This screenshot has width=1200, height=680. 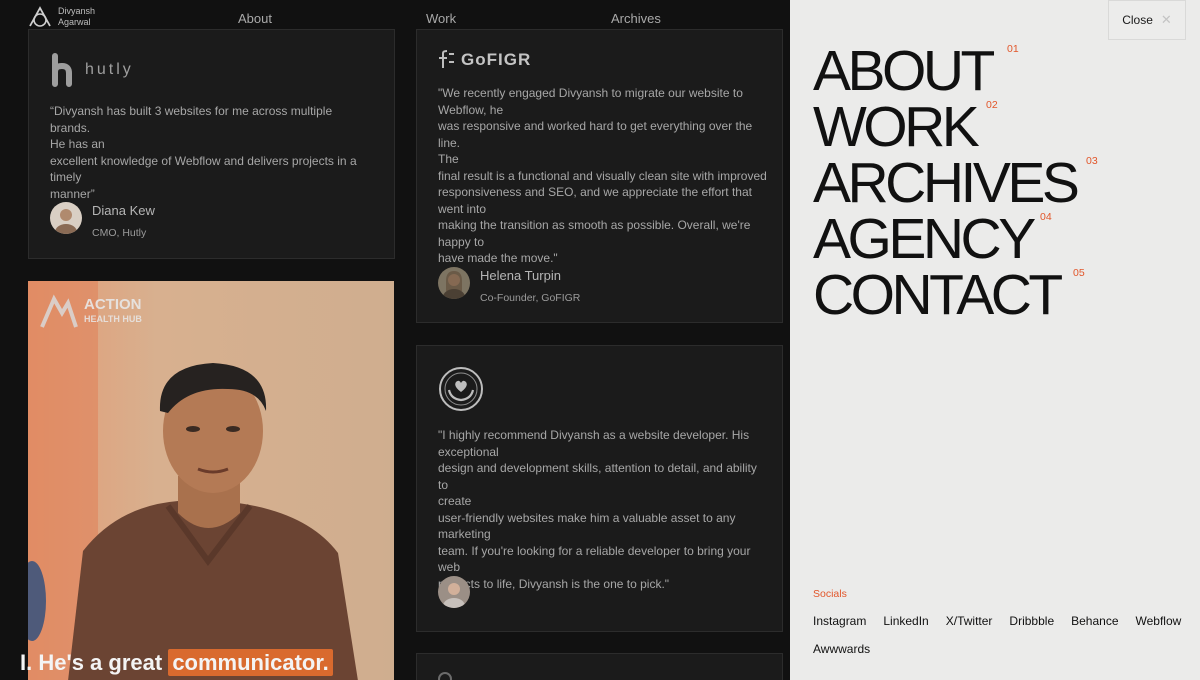 What do you see at coordinates (949, 295) in the screenshot?
I see `menu-item-contact: CONTACT 05` at bounding box center [949, 295].